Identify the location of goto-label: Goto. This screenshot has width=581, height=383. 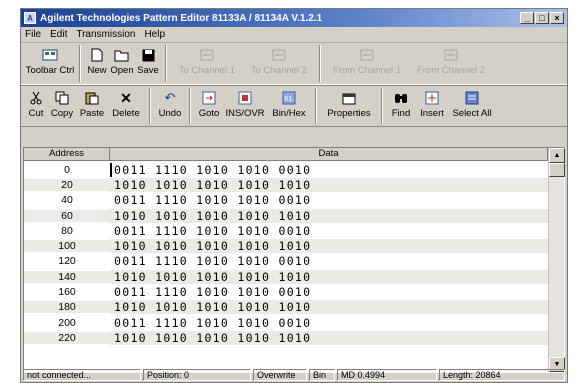
(209, 113).